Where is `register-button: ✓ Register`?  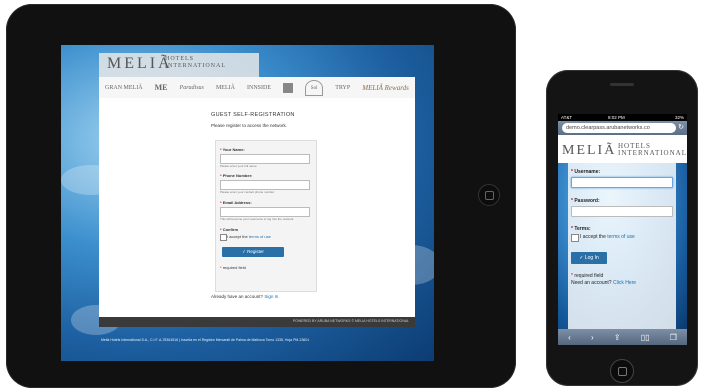 register-button: ✓ Register is located at coordinates (253, 252).